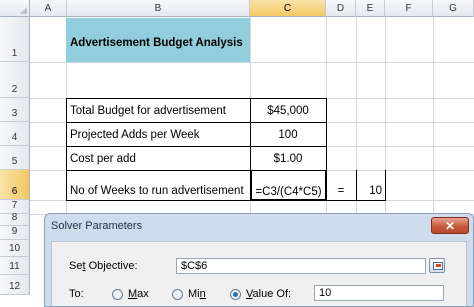 This screenshot has height=307, width=474. I want to click on column-header-c: C, so click(288, 8).